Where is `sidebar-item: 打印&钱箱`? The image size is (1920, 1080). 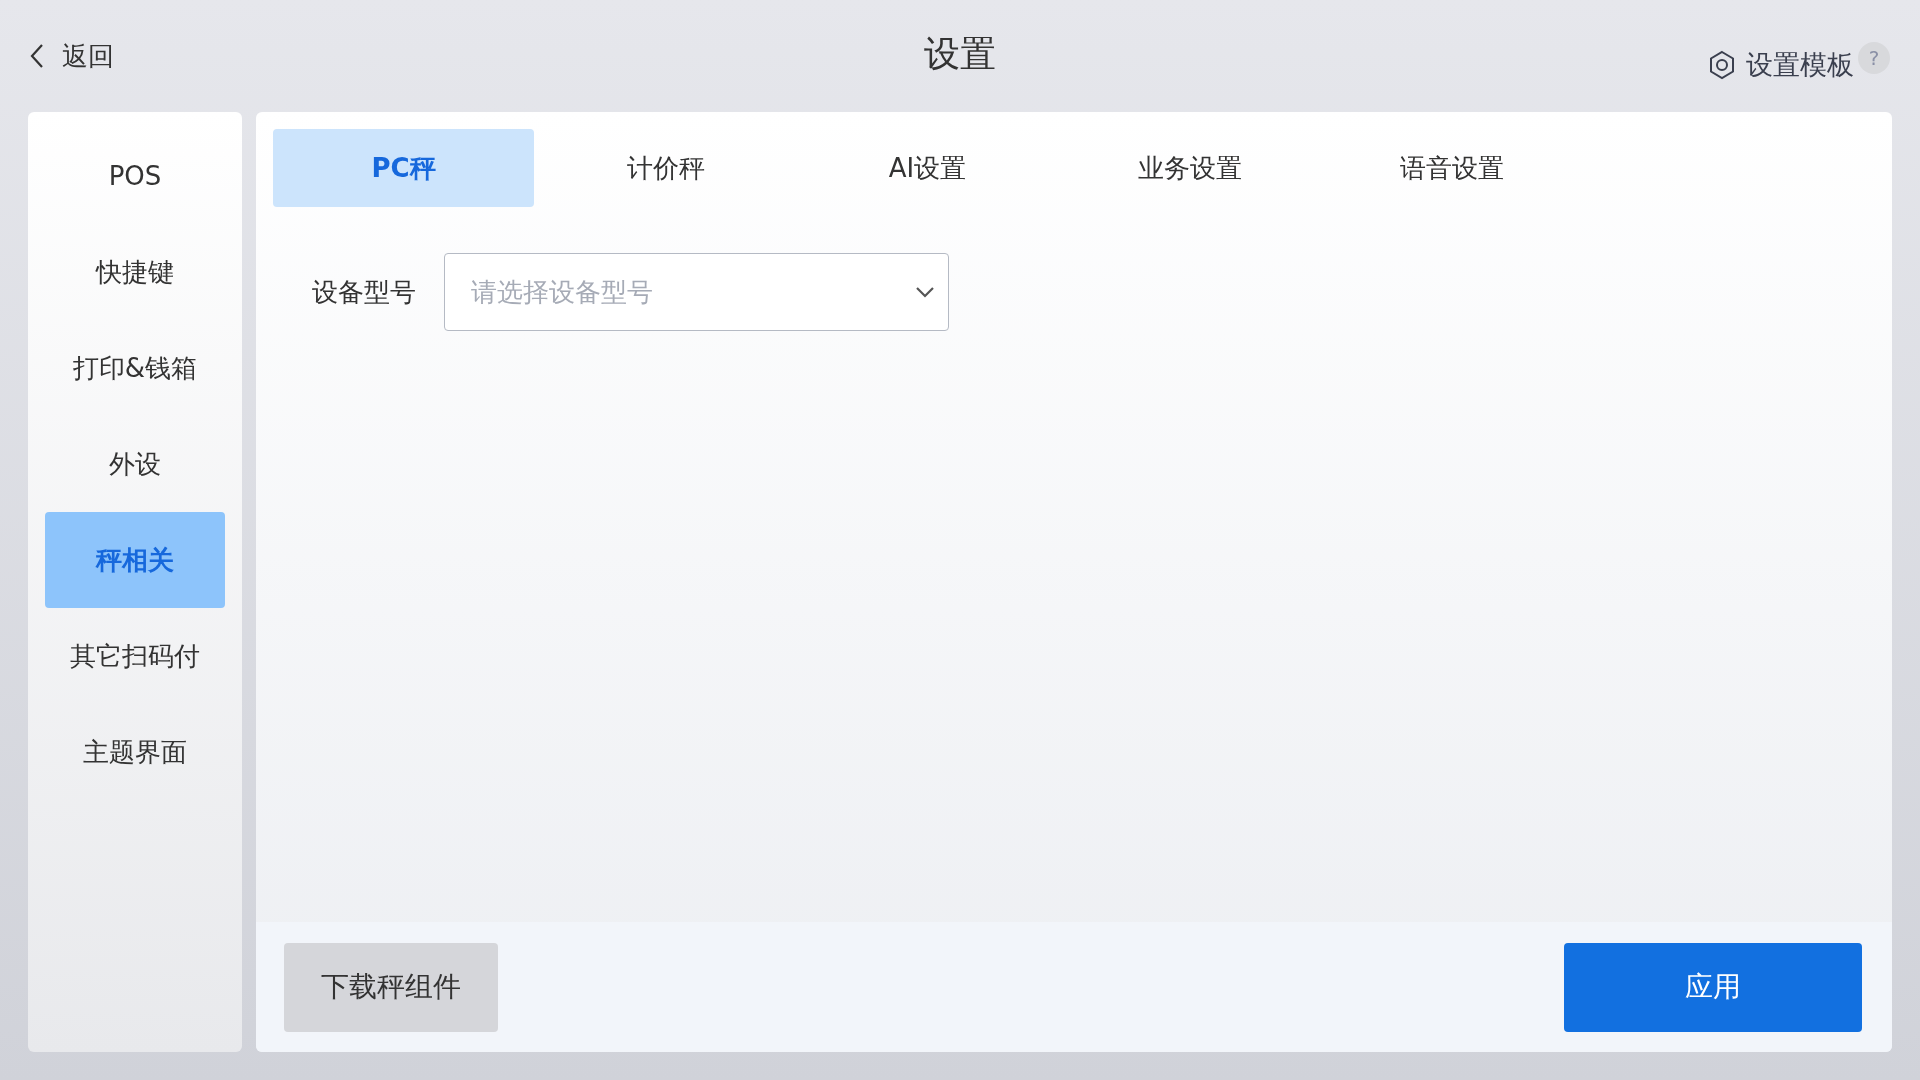 sidebar-item: 打印&钱箱 is located at coordinates (135, 368).